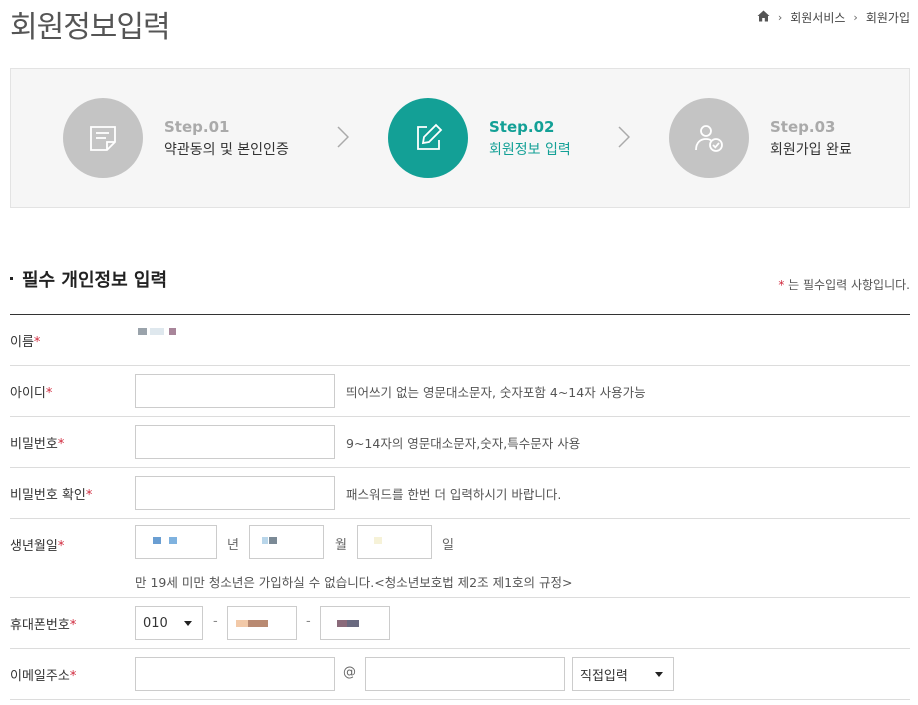 This screenshot has height=705, width=918. Describe the element at coordinates (176, 138) in the screenshot. I see `step-1: Step.01 약관동의 및 본인인증` at that location.